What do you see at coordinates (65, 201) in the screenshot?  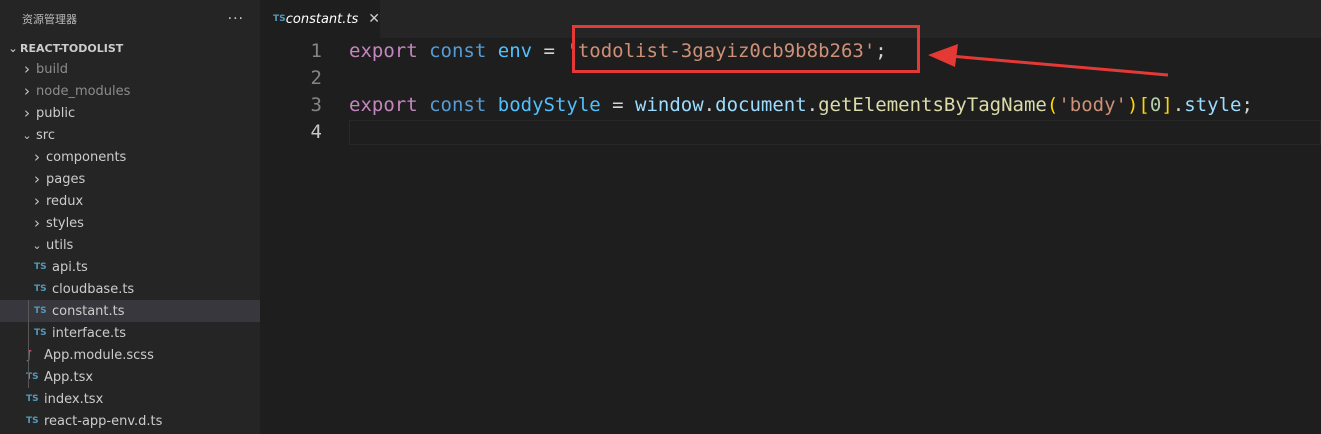 I see `tree-item-label: redux` at bounding box center [65, 201].